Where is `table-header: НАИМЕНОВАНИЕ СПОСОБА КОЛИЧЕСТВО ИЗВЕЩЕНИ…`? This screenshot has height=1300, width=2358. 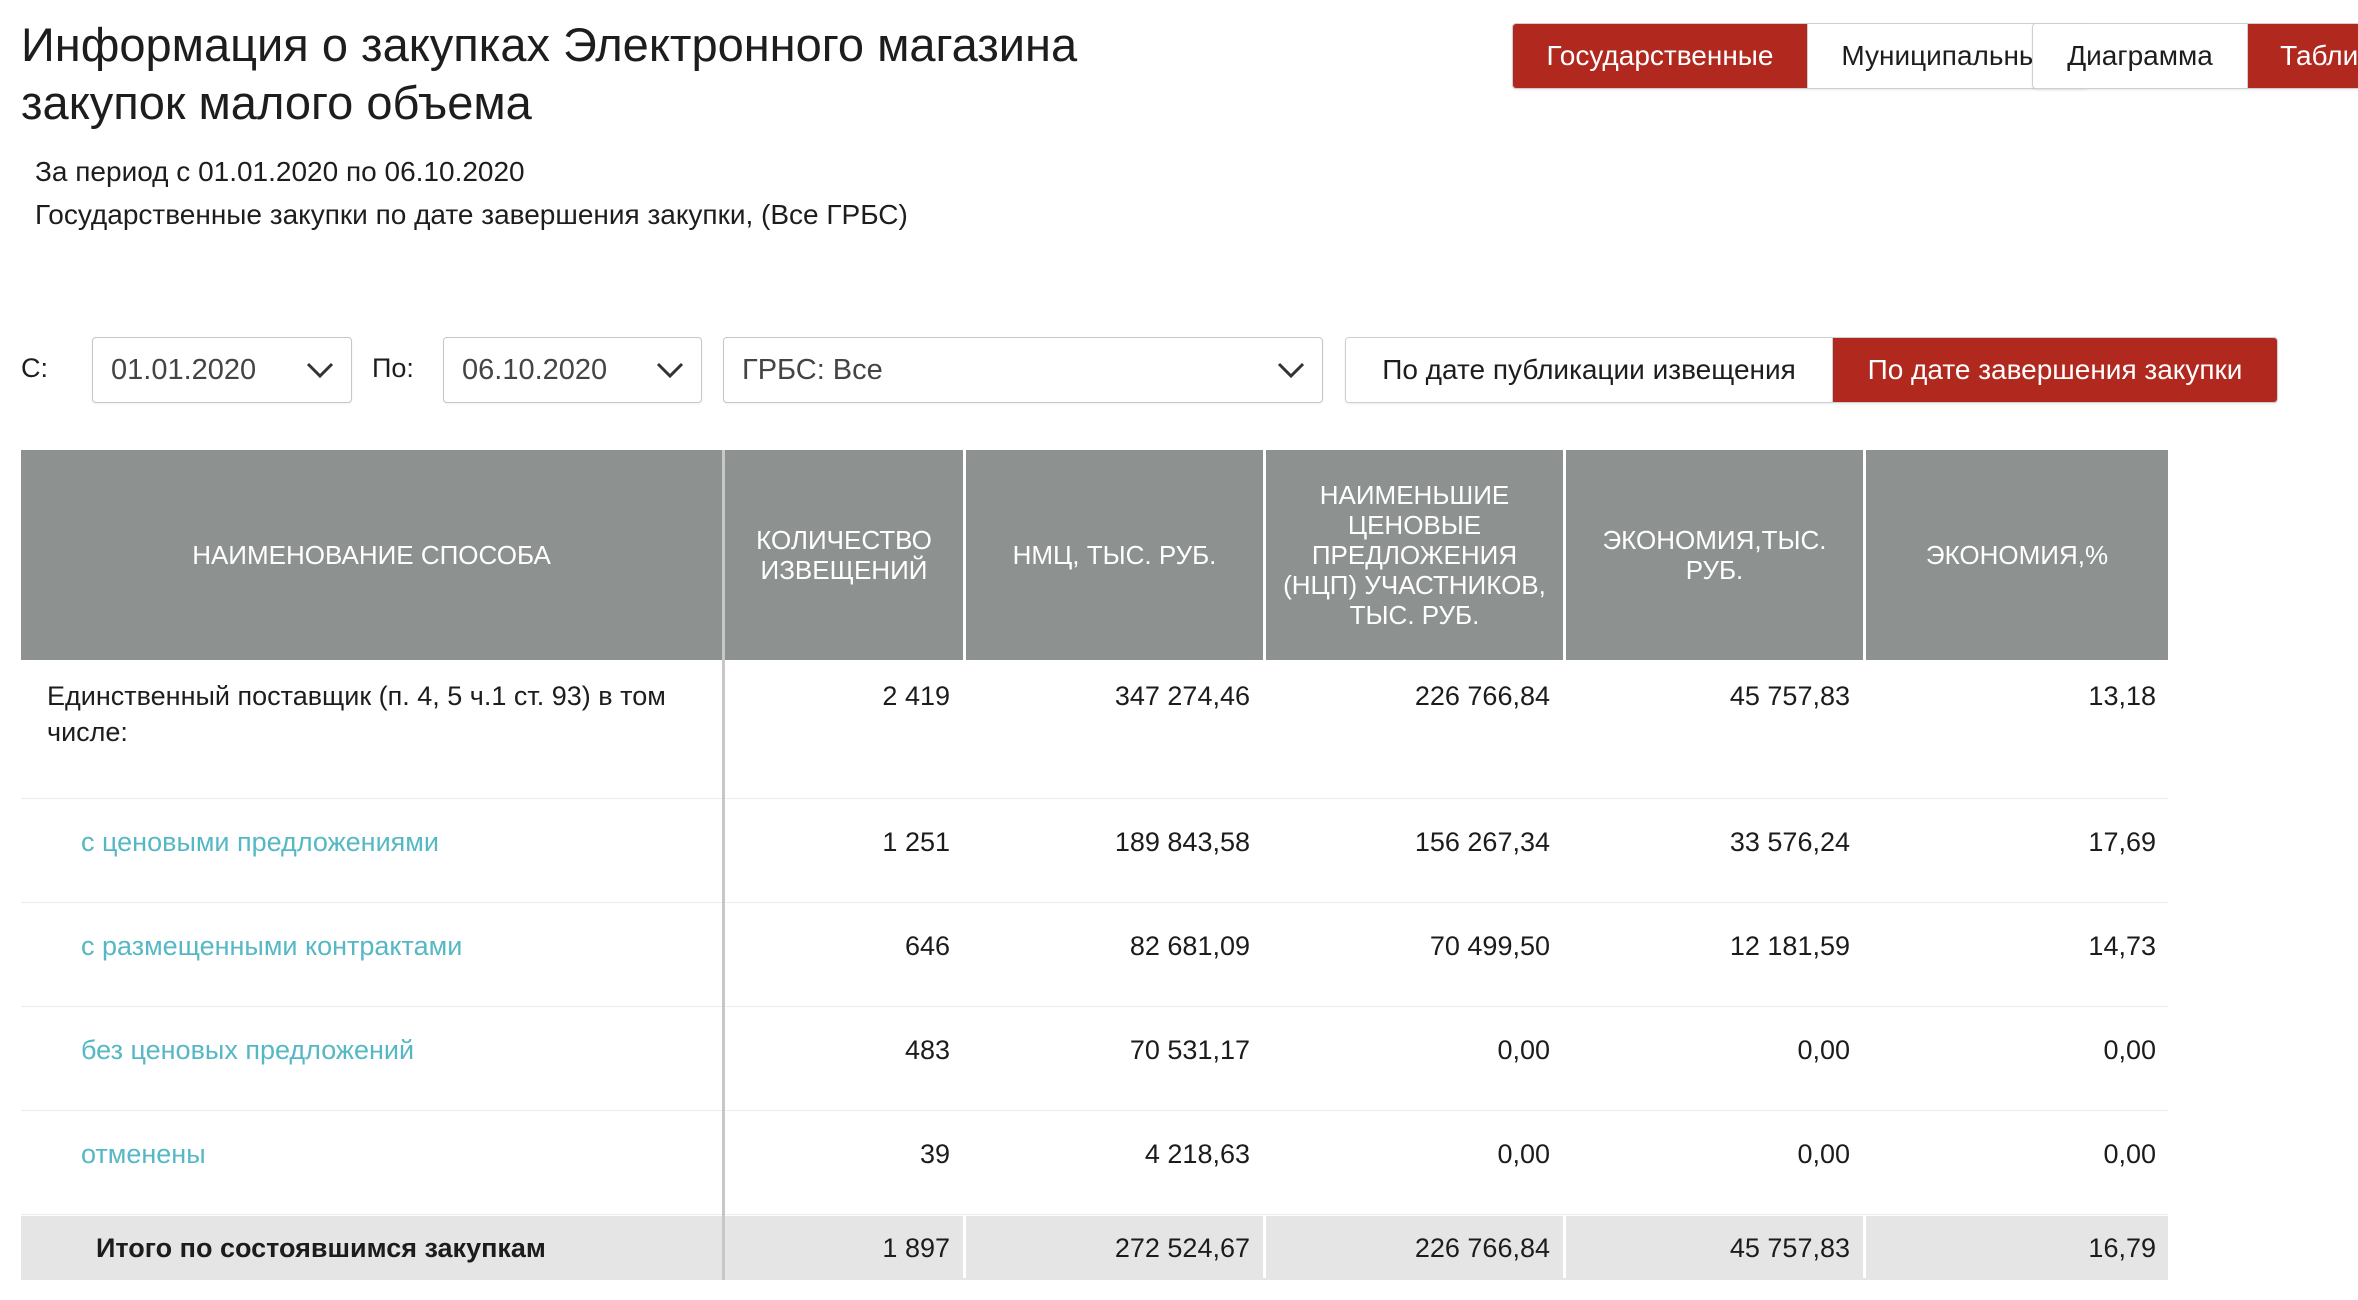
table-header: НАИМЕНОВАНИЕ СПОСОБА КОЛИЧЕСТВО ИЗВЕЩЕНИ… is located at coordinates (1094, 555).